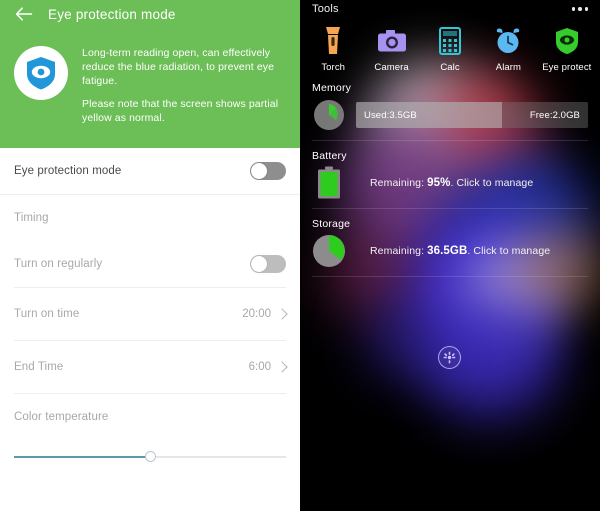 Image resolution: width=600 pixels, height=511 pixels. Describe the element at coordinates (579, 9) in the screenshot. I see `more-horizontal-icon` at that location.